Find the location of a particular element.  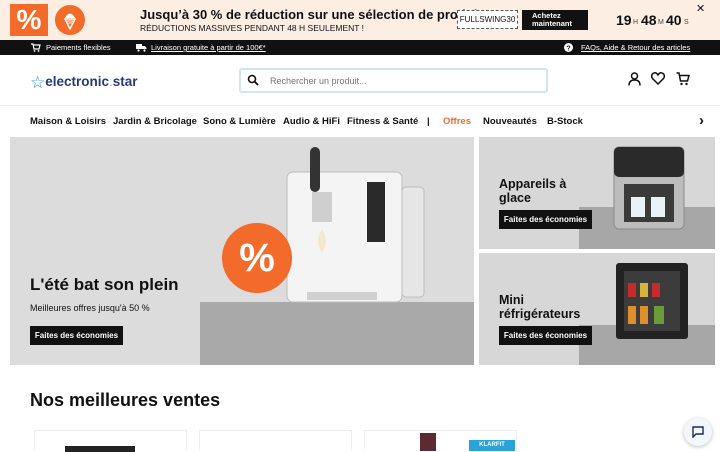

search-icon is located at coordinates (253, 80).